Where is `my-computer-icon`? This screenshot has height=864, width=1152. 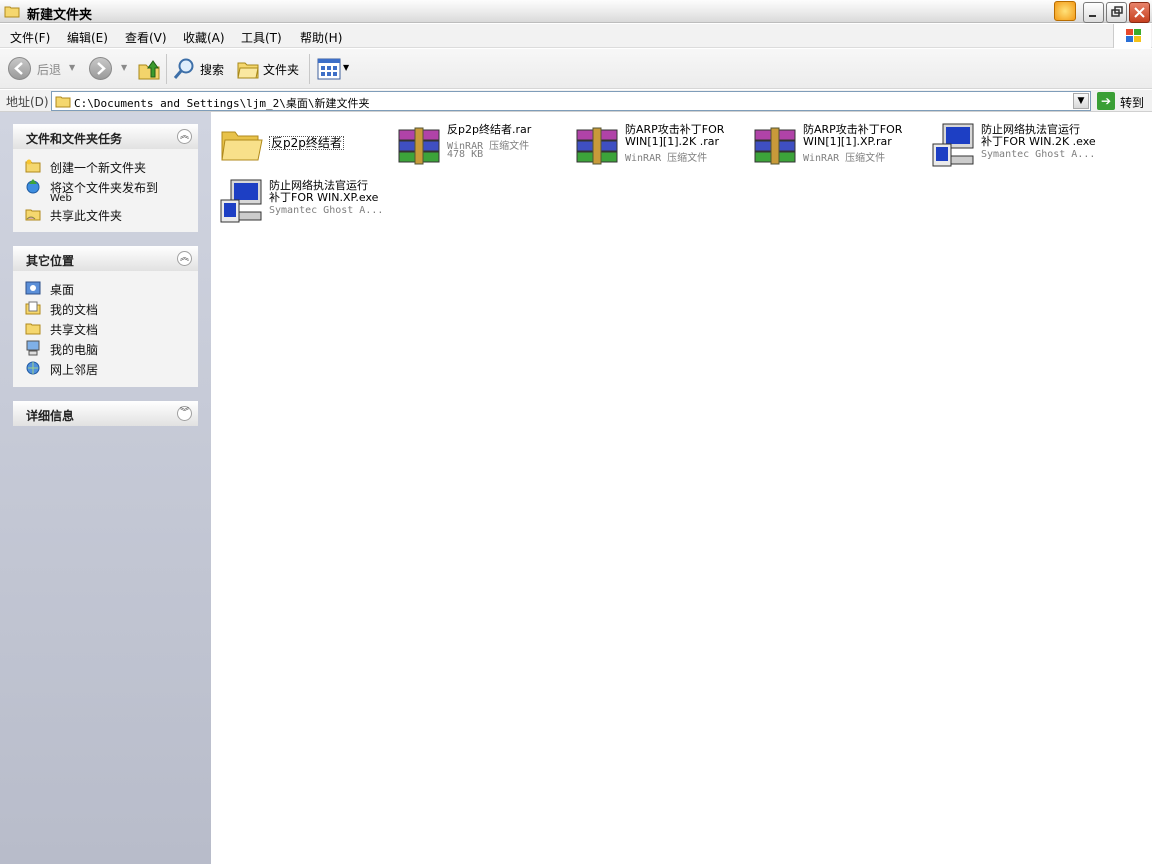
my-computer-icon is located at coordinates (33, 348).